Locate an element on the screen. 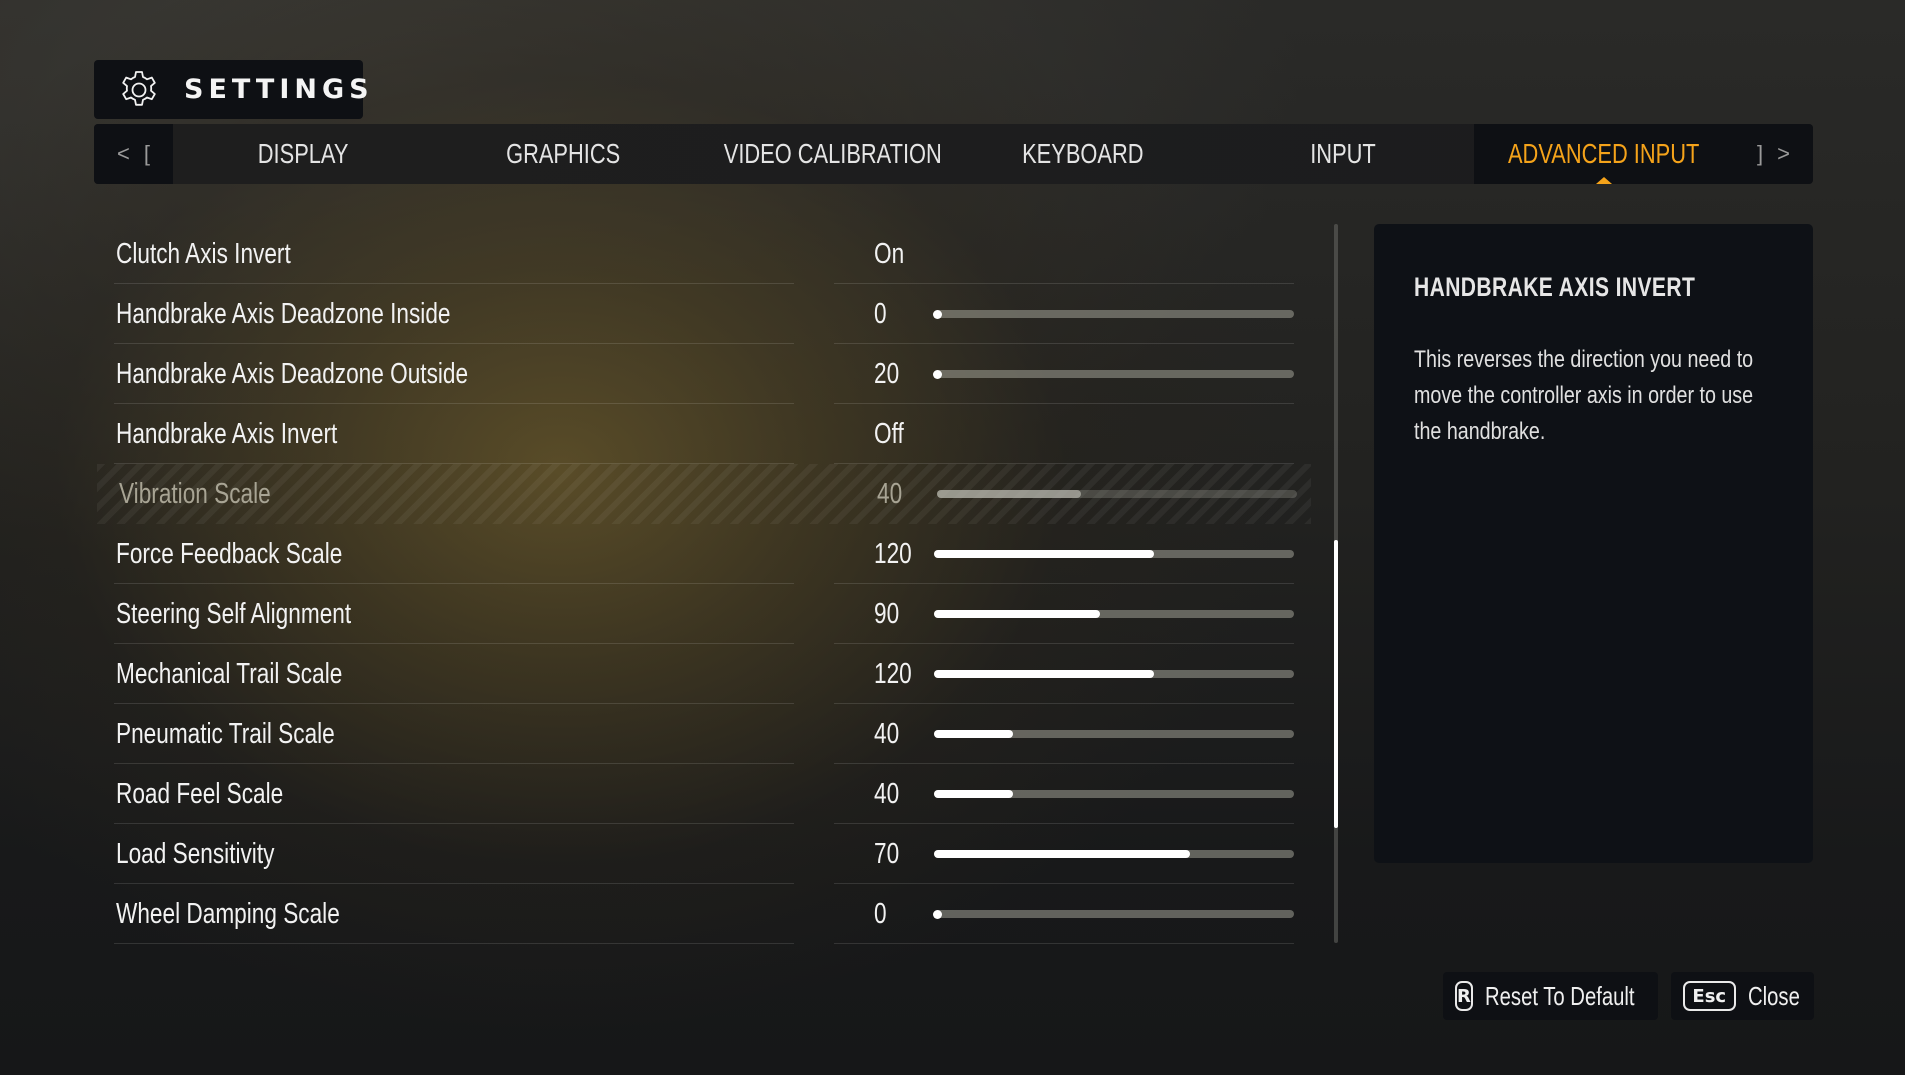  setting-label: Handbrake Axis Invert is located at coordinates (258, 434).